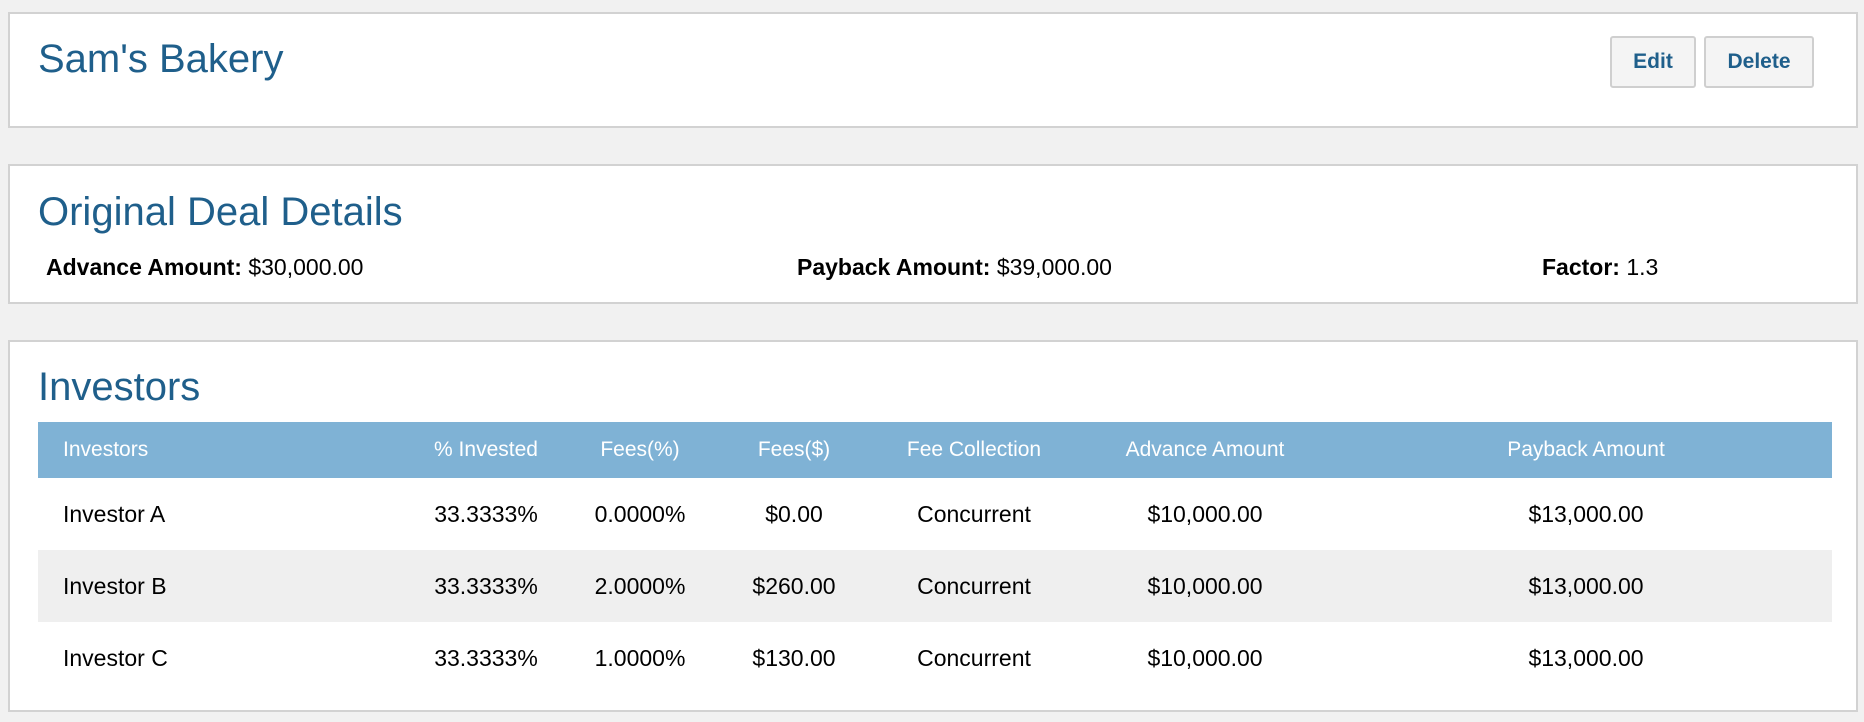 The image size is (1864, 722). I want to click on column-header-advance-amount: Advance Amount, so click(1205, 450).